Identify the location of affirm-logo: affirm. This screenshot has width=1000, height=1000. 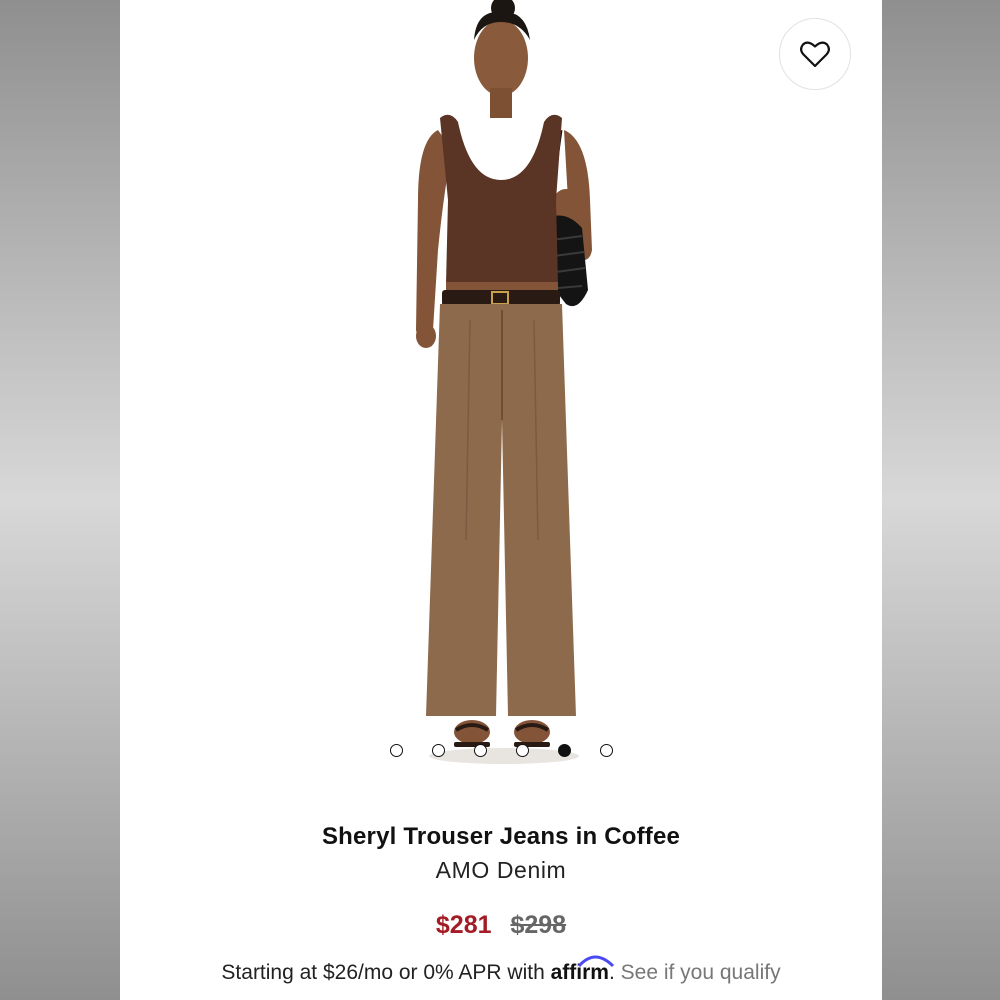
(582, 971).